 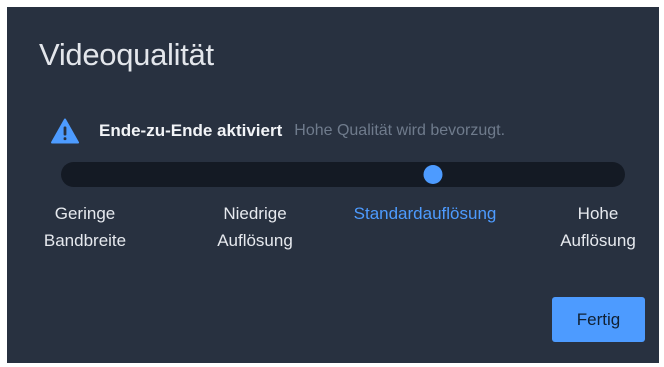 What do you see at coordinates (191, 130) in the screenshot?
I see `notice-title: Ende-zu-Ende aktiviert` at bounding box center [191, 130].